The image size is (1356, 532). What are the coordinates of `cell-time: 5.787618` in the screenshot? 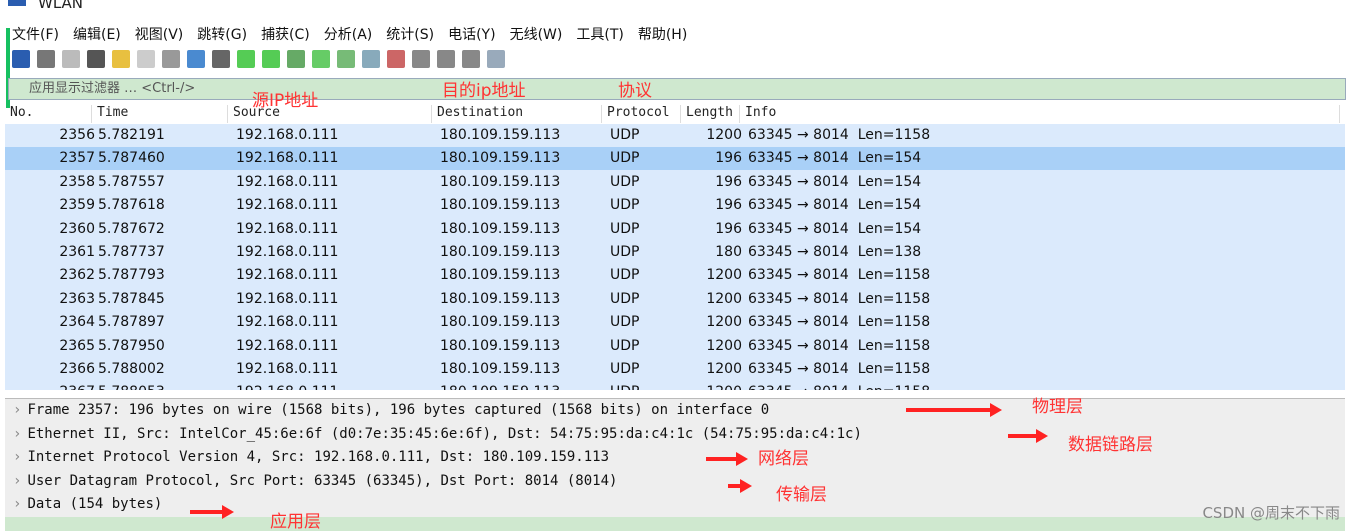 It's located at (131, 205).